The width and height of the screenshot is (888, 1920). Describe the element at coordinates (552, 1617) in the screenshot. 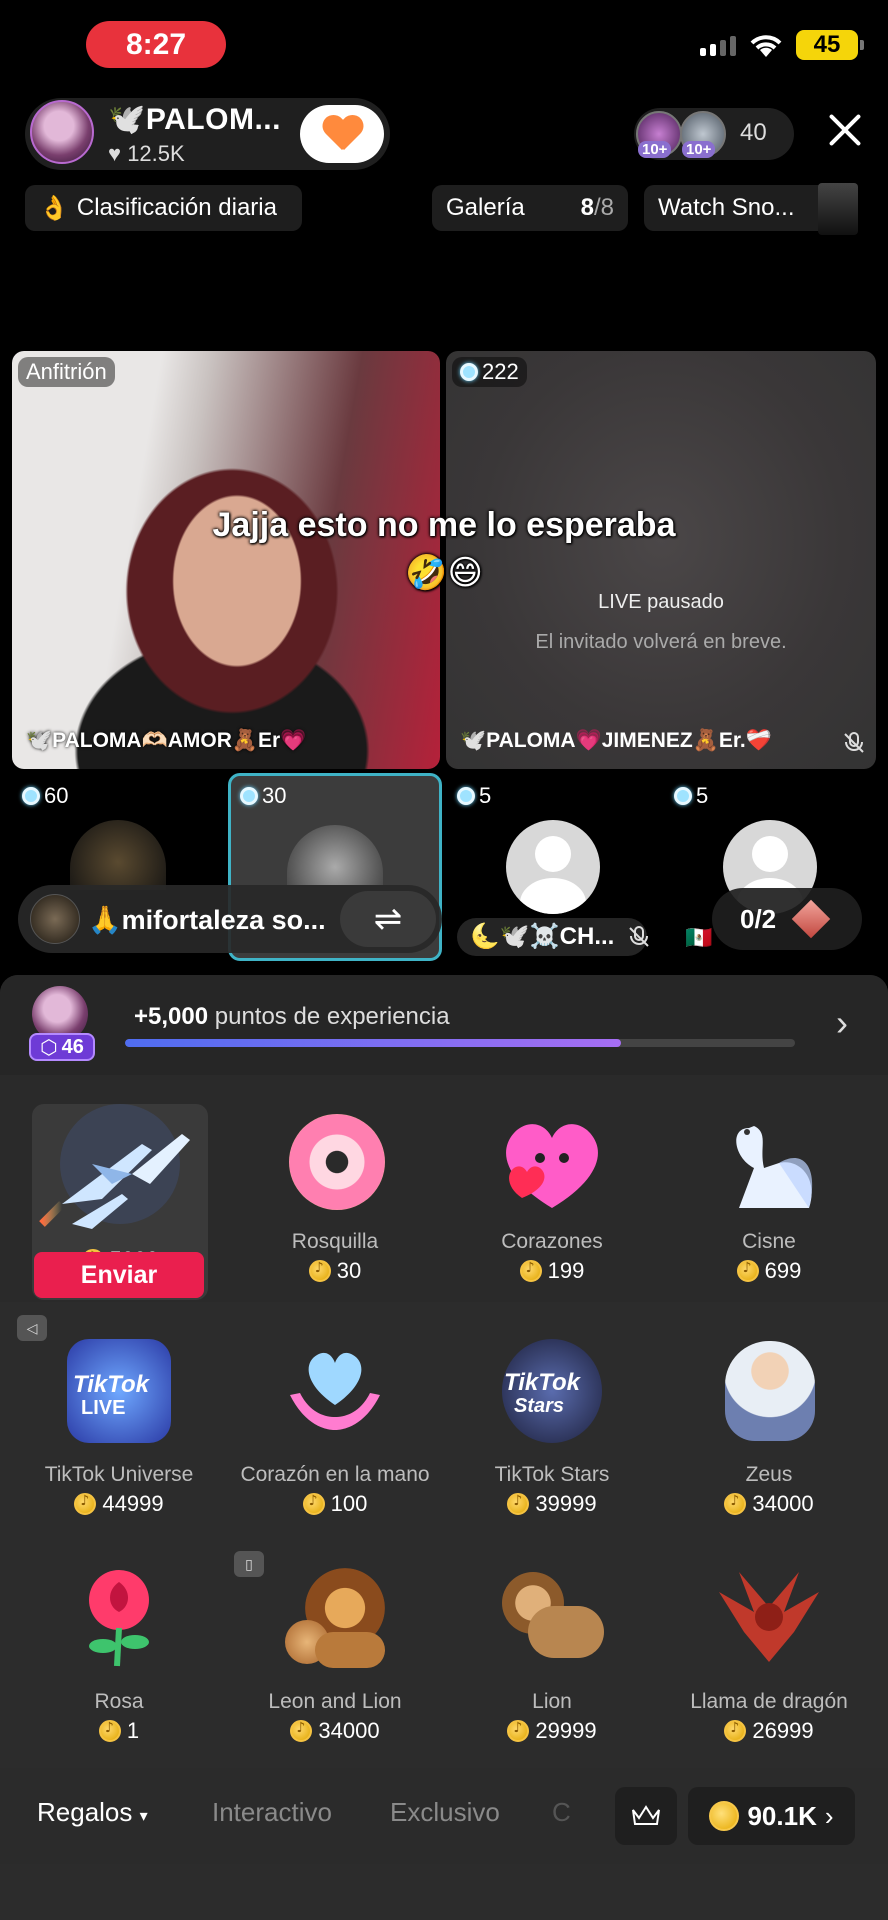

I see `lion-icon` at that location.